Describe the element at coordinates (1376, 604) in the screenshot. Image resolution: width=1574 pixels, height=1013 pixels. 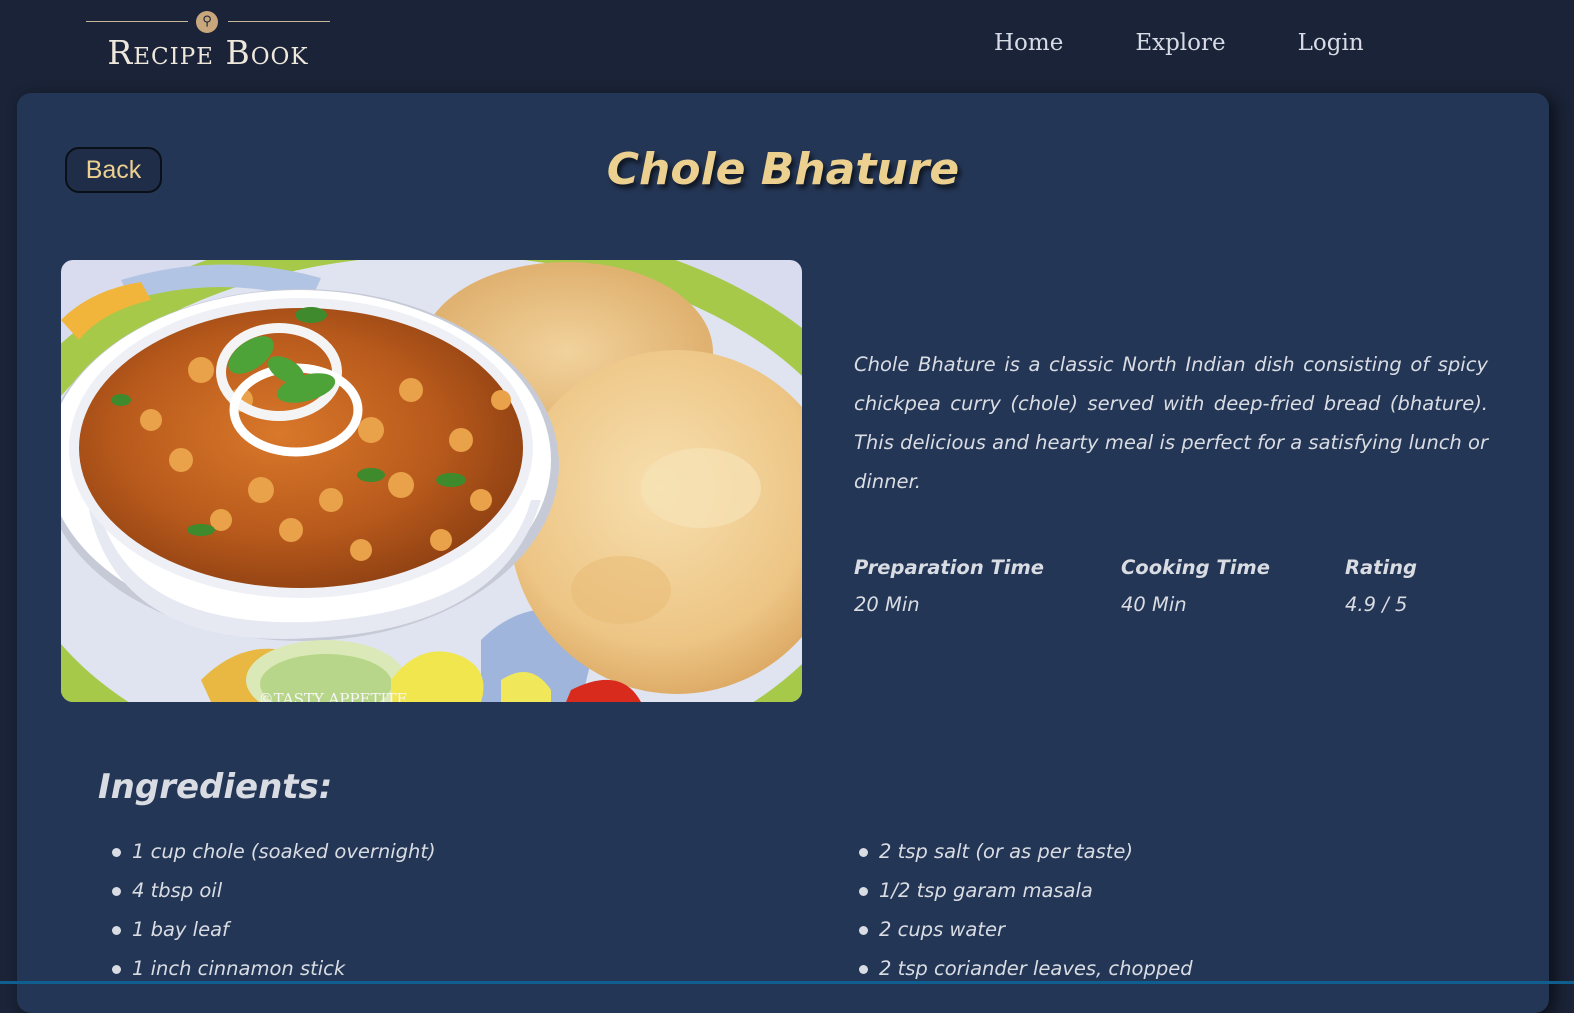
I see `stat-value: 4.9 / 5` at that location.